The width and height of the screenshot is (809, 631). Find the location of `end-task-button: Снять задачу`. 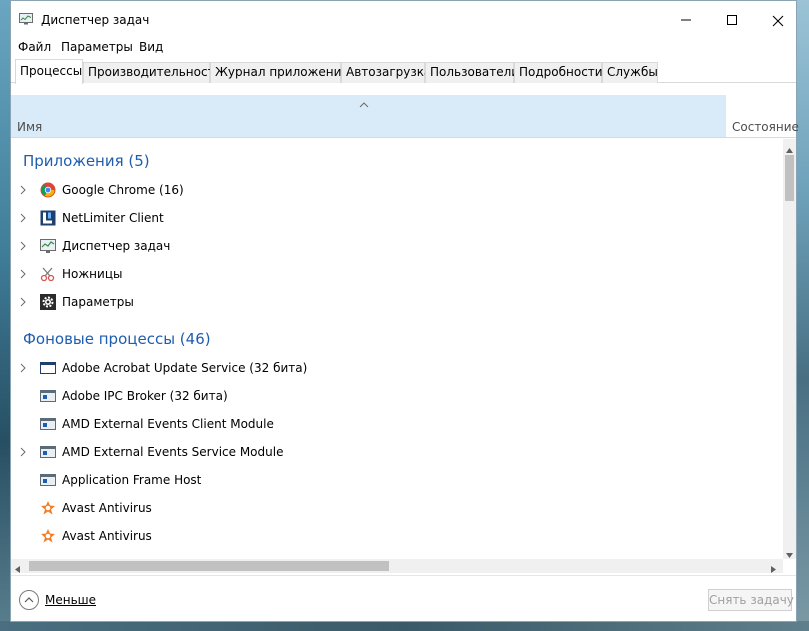

end-task-button: Снять задачу is located at coordinates (751, 600).